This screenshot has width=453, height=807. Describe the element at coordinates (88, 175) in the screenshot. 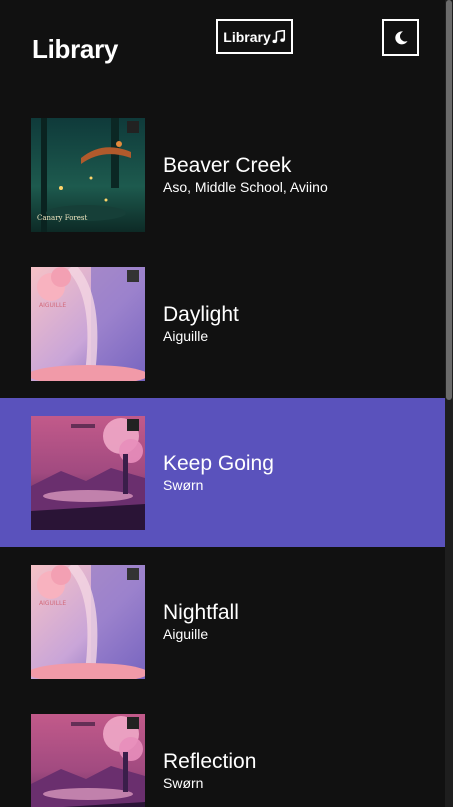

I see `album-art-forest: Canary Forest` at that location.